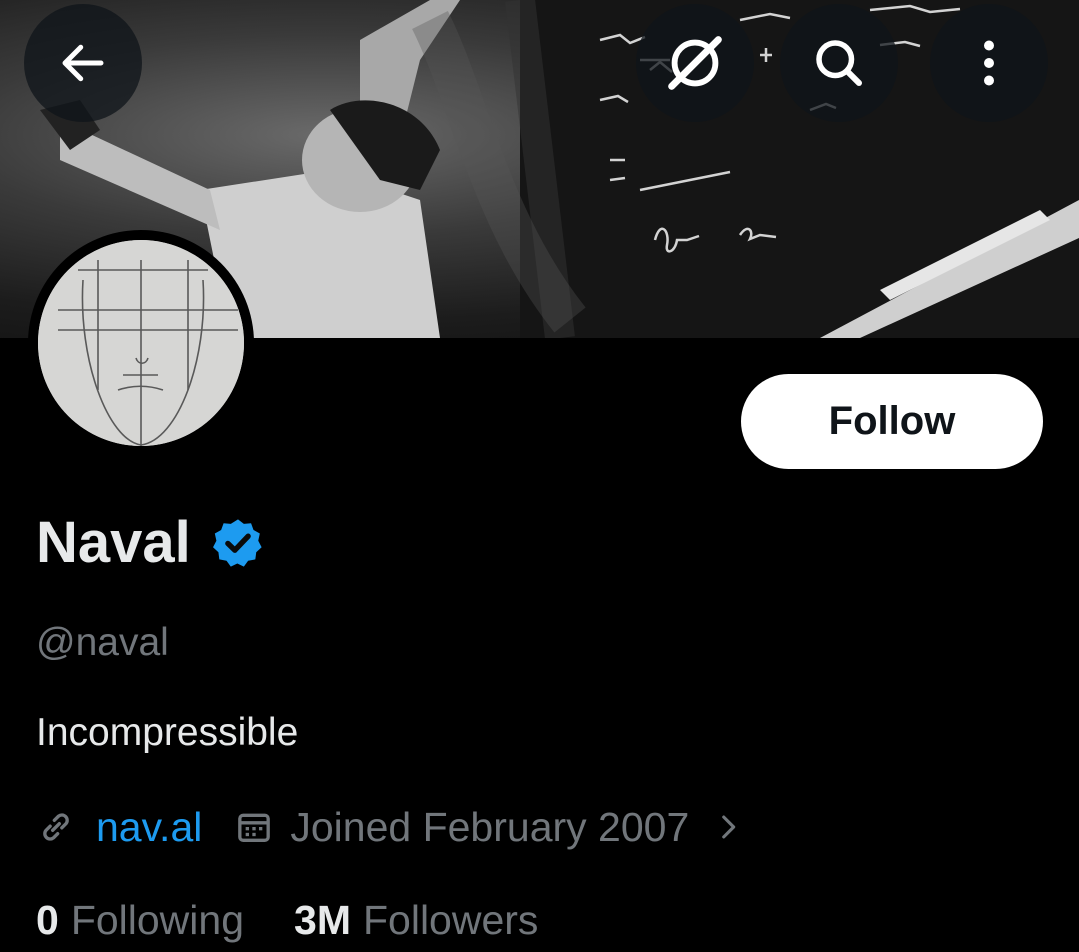 The width and height of the screenshot is (1079, 952). Describe the element at coordinates (254, 827) in the screenshot. I see `calendar-icon` at that location.